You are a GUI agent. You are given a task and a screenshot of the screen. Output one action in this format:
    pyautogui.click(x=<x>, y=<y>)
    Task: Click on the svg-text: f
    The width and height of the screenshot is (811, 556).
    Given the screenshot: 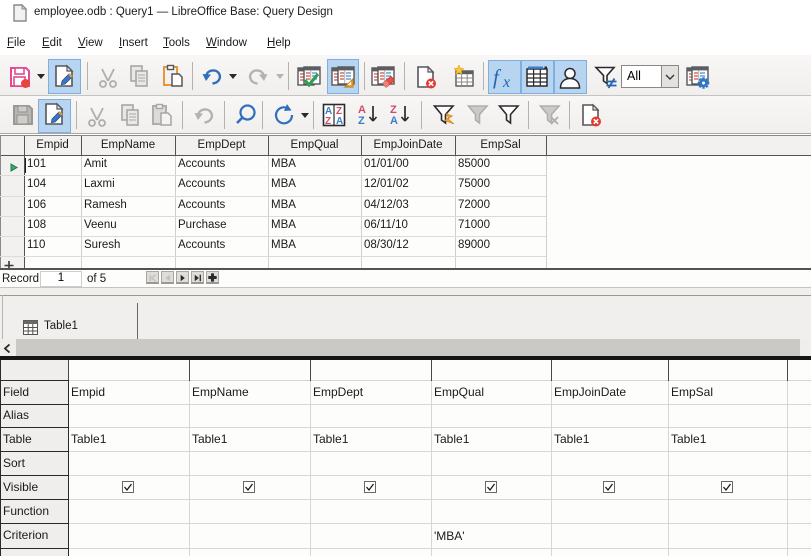 What is the action you would take?
    pyautogui.click(x=497, y=77)
    